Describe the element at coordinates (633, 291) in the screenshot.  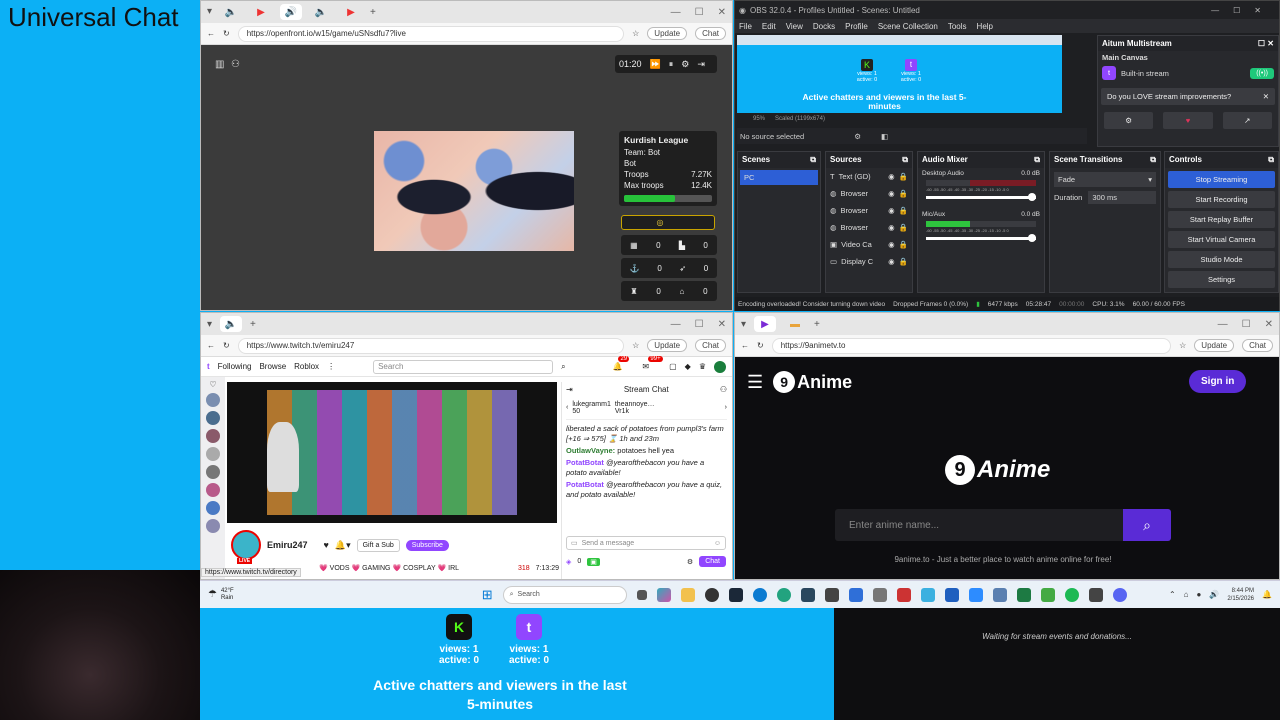
I see `defense-icon: ♜` at that location.